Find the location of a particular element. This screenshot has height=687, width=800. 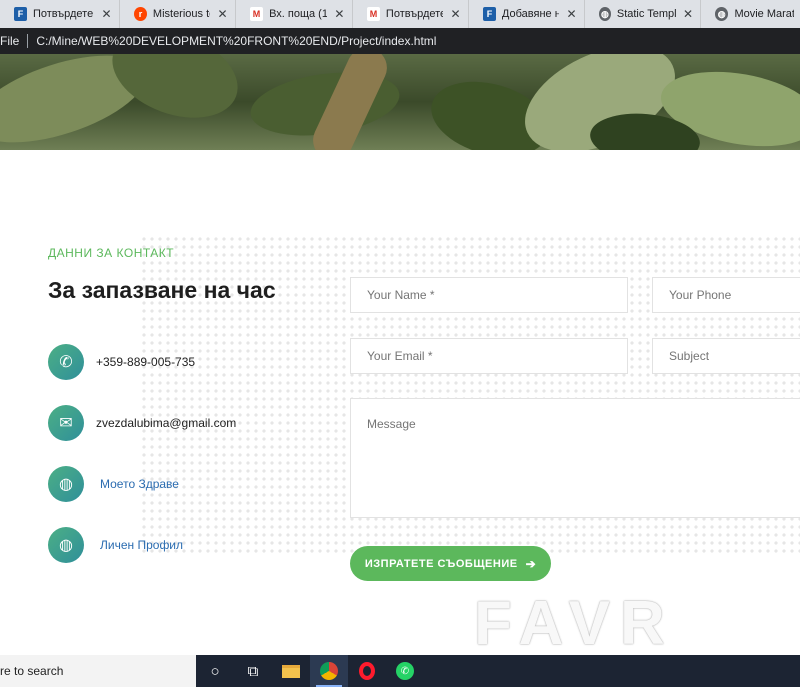

browser-tab: F Потвърдете ре ✕ is located at coordinates (60, 14).